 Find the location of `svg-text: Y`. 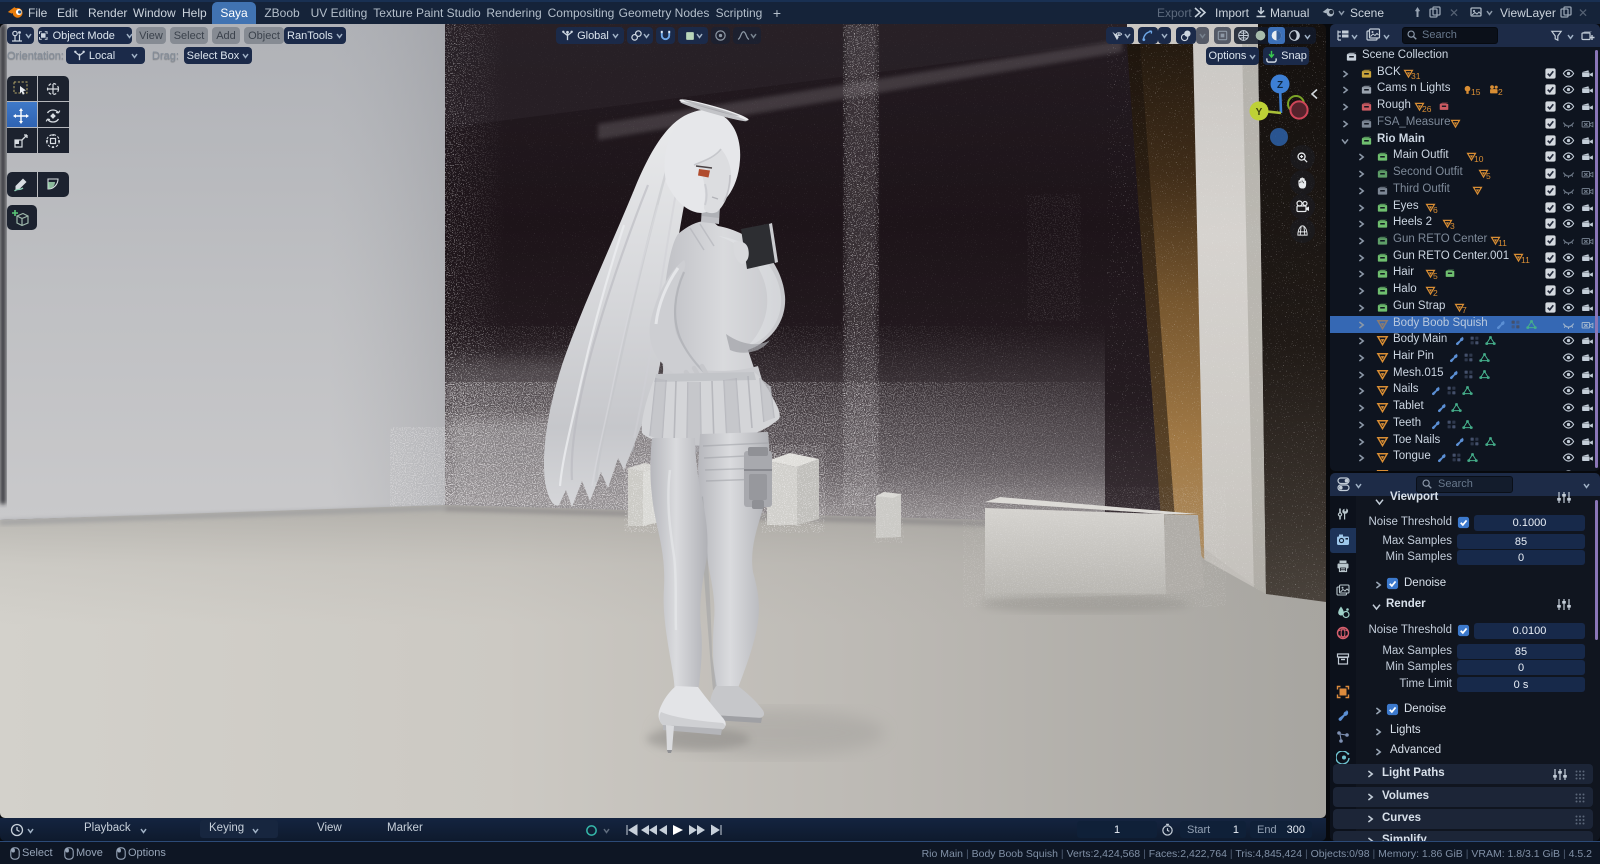

svg-text: Y is located at coordinates (1259, 112).